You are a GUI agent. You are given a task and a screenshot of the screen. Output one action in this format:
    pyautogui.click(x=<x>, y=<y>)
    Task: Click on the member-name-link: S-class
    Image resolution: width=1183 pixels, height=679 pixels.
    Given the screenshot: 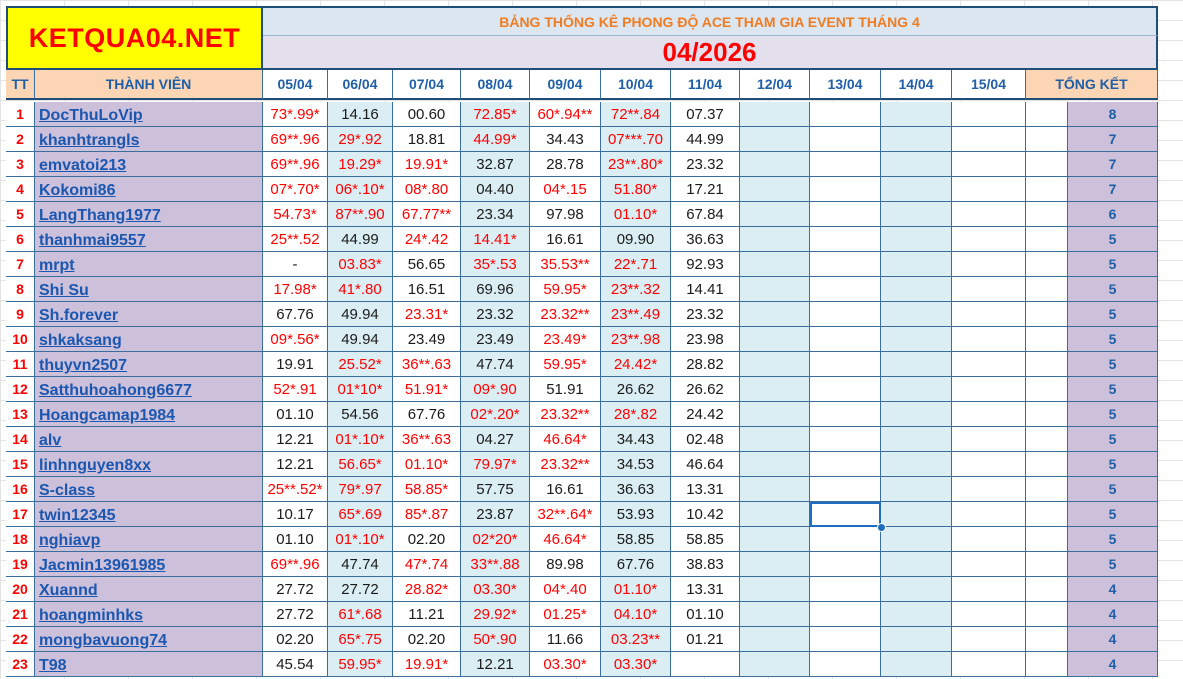 What is the action you would take?
    pyautogui.click(x=149, y=489)
    